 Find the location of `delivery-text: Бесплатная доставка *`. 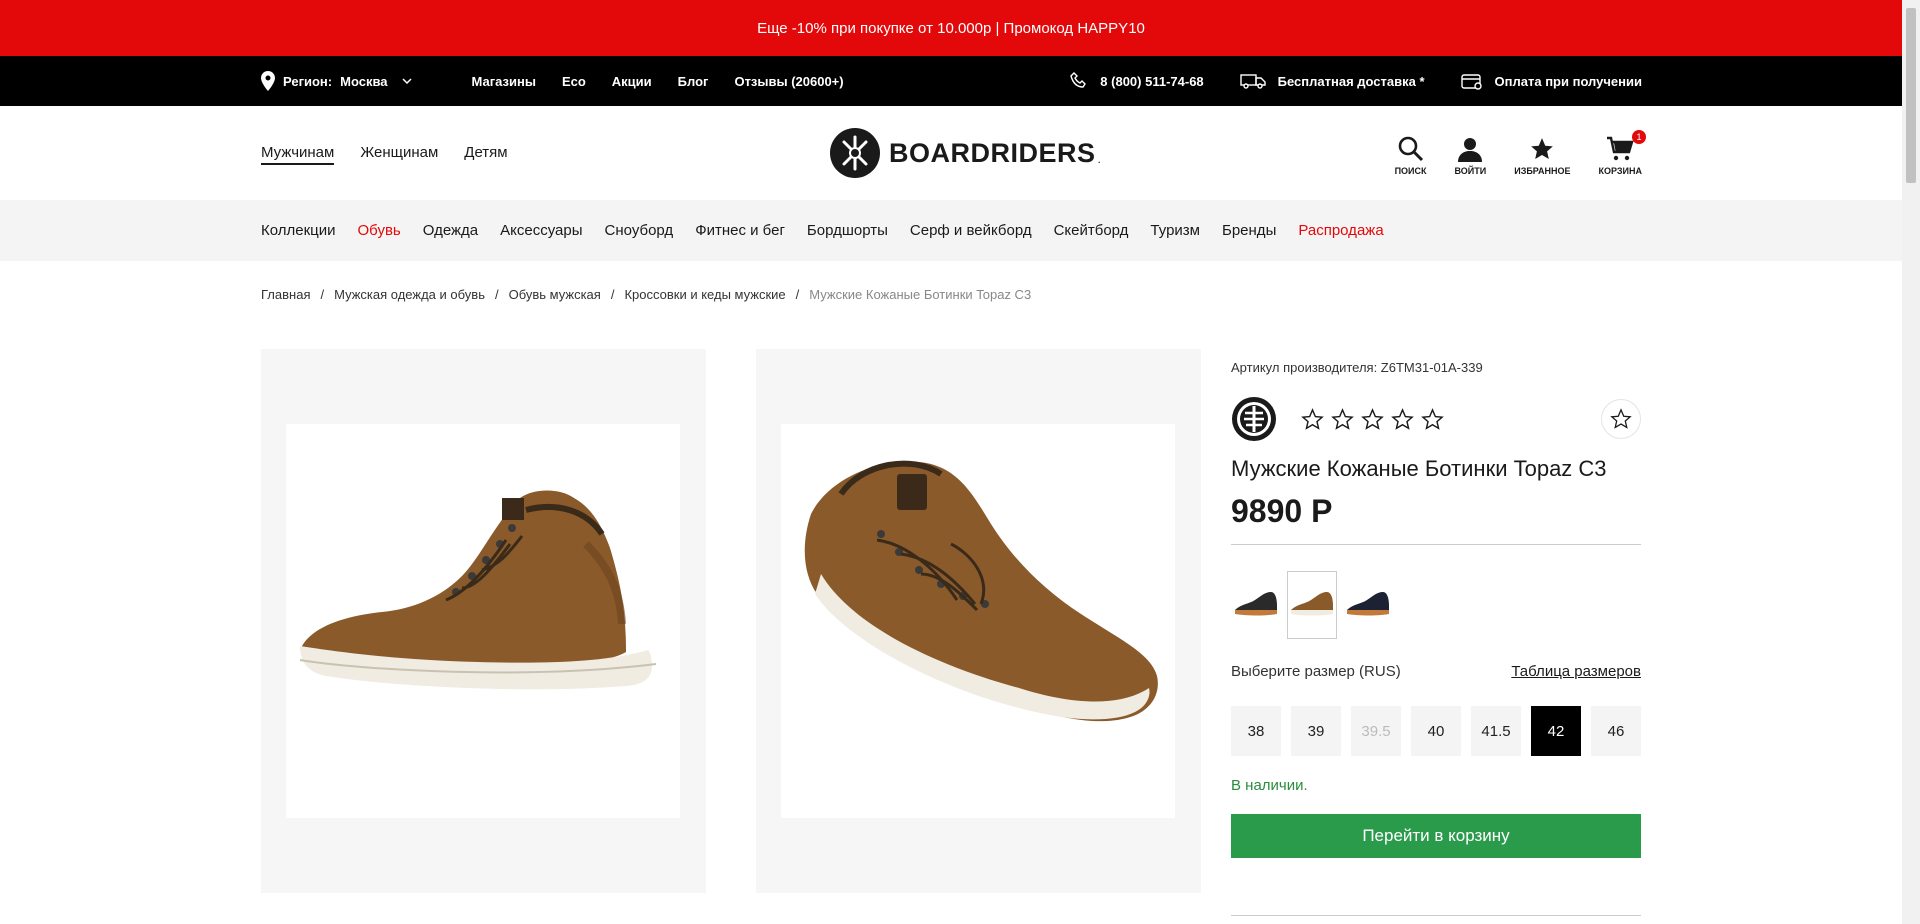

delivery-text: Бесплатная доставка * is located at coordinates (1351, 81).